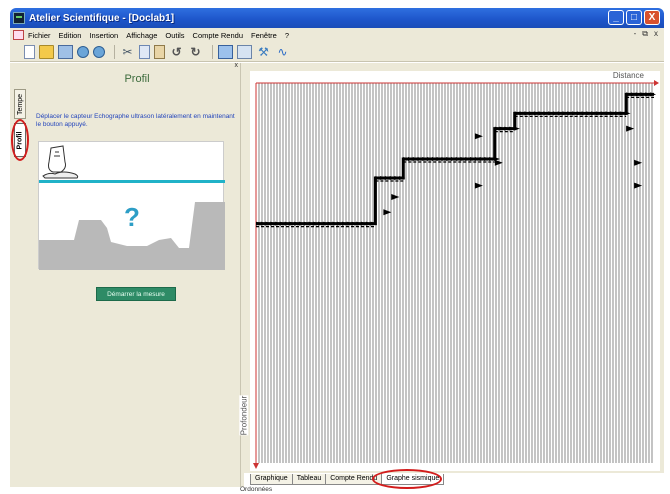 The image size is (670, 494). I want to click on menu-edition: Edition, so click(70, 35).